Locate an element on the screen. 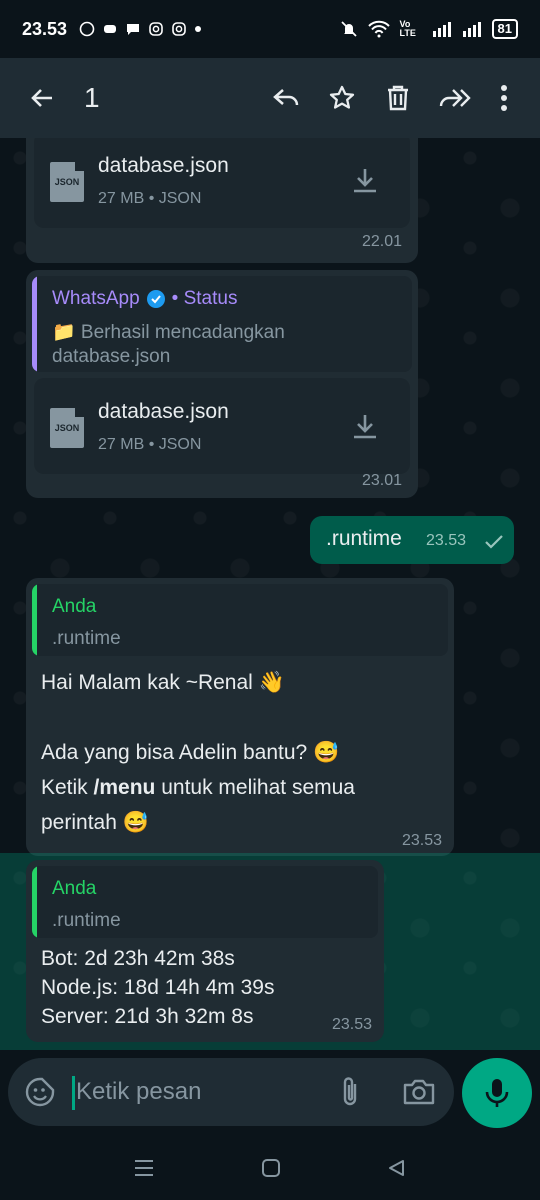  message-line-3: Server: 21d 3h 32m 8s is located at coordinates (147, 1016).